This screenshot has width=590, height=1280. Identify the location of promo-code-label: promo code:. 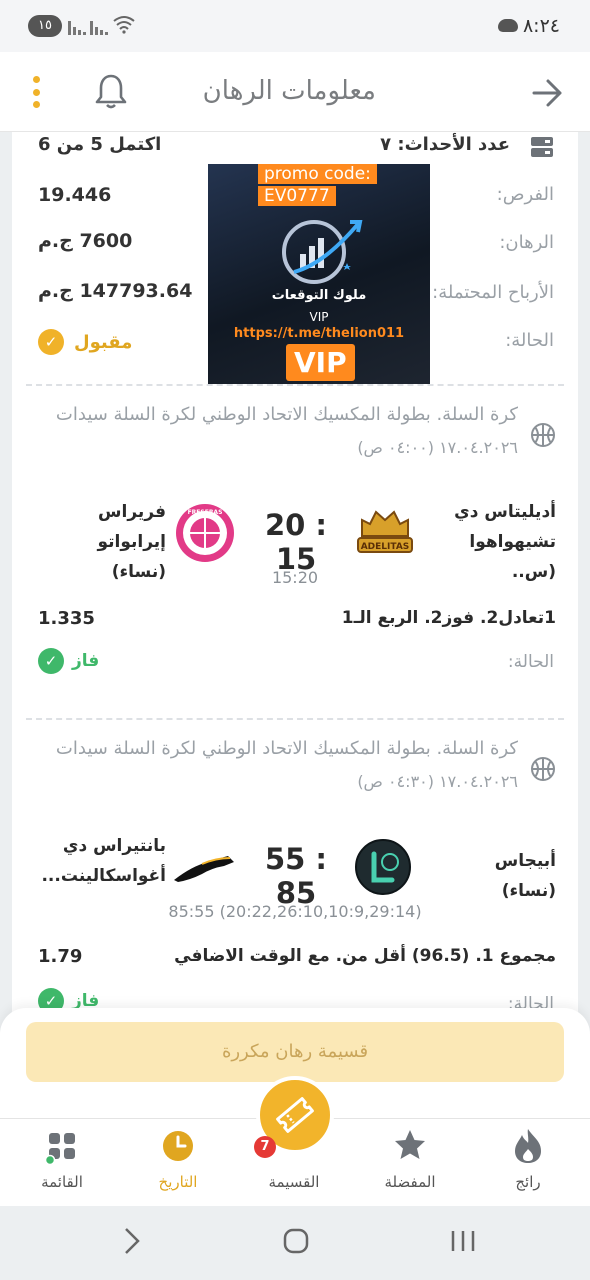
(317, 174).